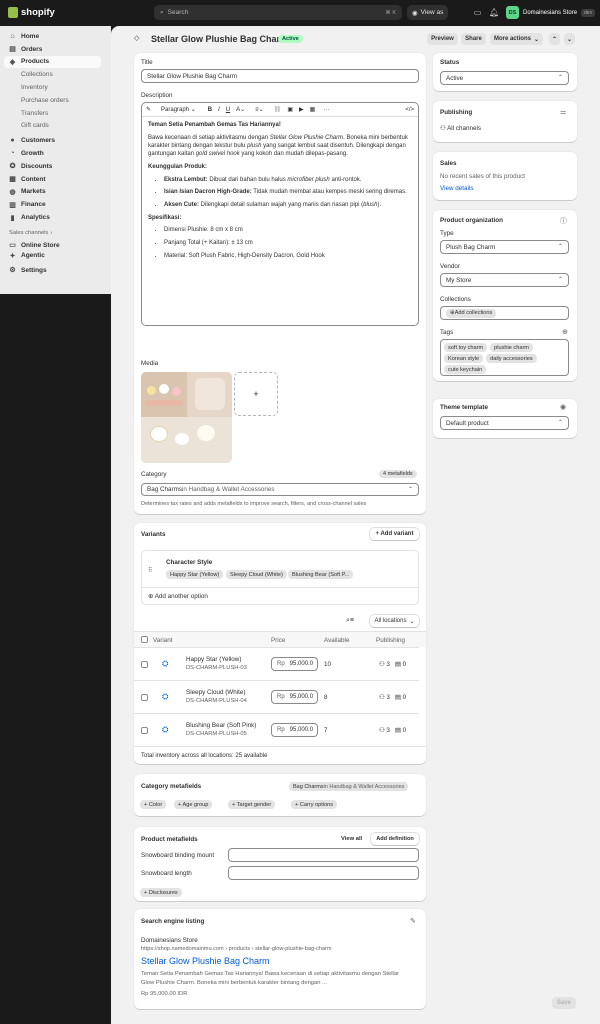 This screenshot has width=600, height=1024. What do you see at coordinates (323, 873) in the screenshot?
I see `snowboard-length-input` at bounding box center [323, 873].